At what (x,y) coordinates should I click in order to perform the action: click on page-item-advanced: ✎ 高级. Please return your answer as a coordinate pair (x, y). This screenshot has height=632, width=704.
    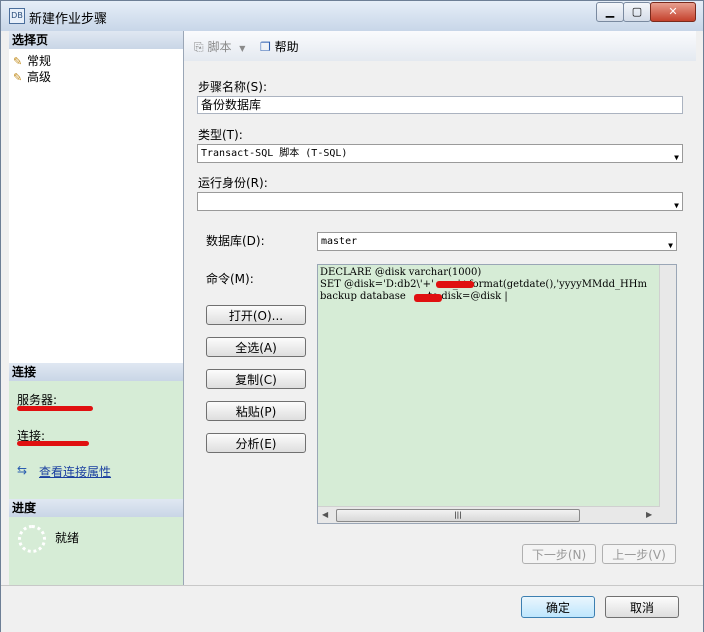
    Looking at the image, I should click on (32, 77).